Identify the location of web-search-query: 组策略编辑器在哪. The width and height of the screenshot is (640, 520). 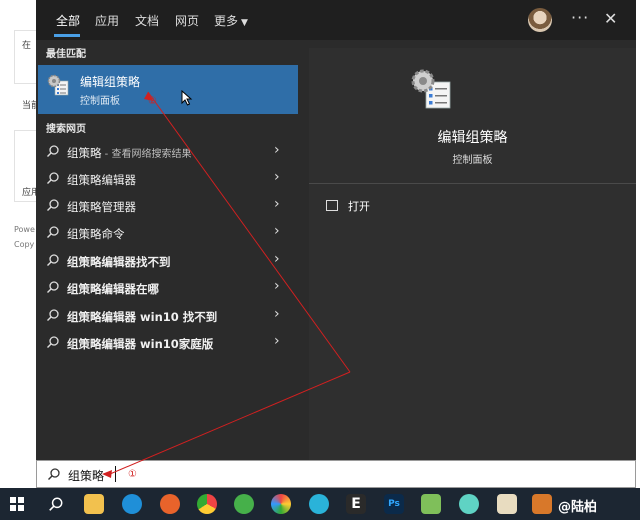
(113, 289).